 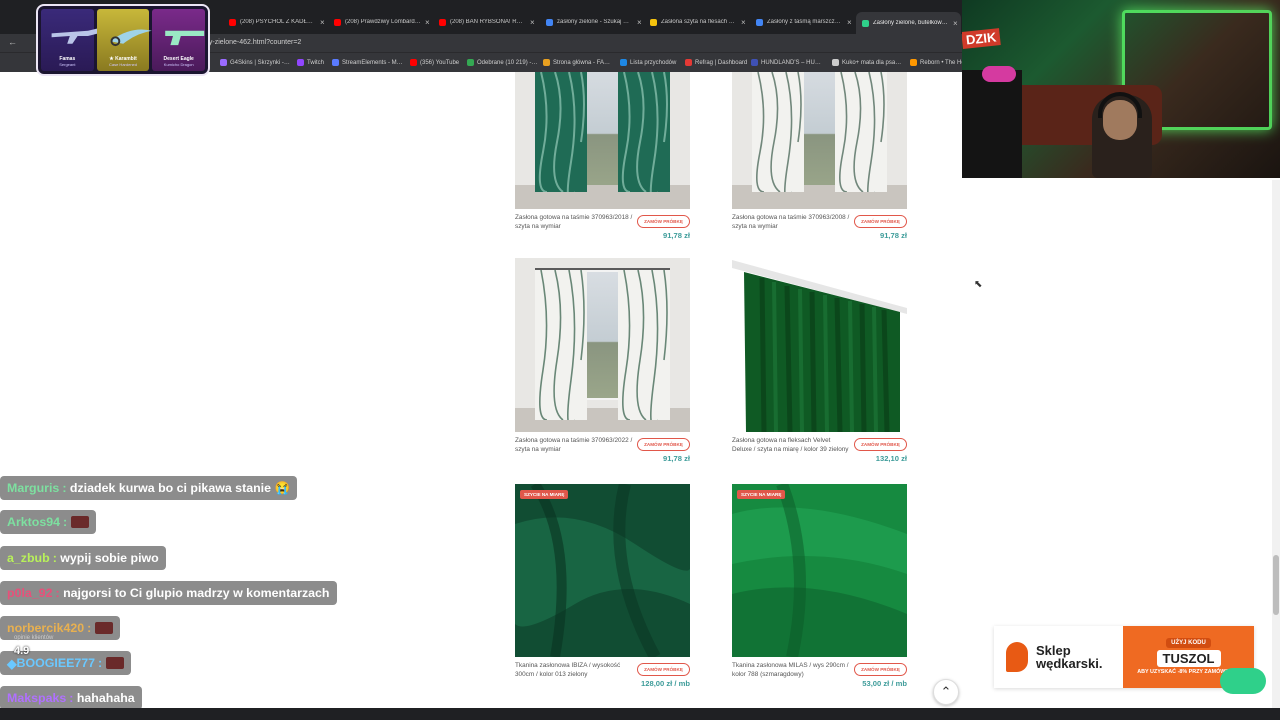 I want to click on product-price: 128,00 zł / mb, so click(x=665, y=683).